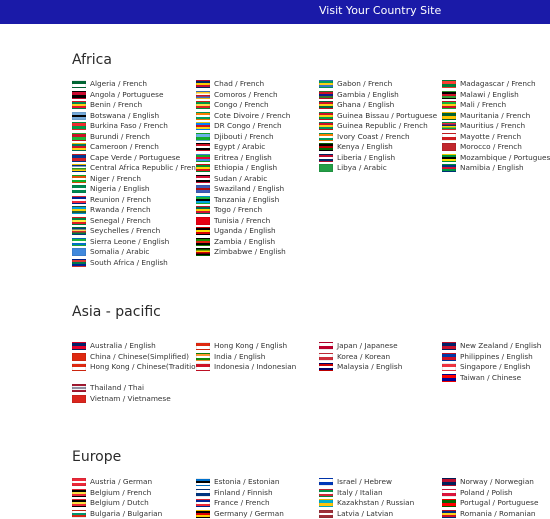 The width and height of the screenshot is (550, 519). I want to click on country-link: Cote Divoire / French, so click(243, 116).